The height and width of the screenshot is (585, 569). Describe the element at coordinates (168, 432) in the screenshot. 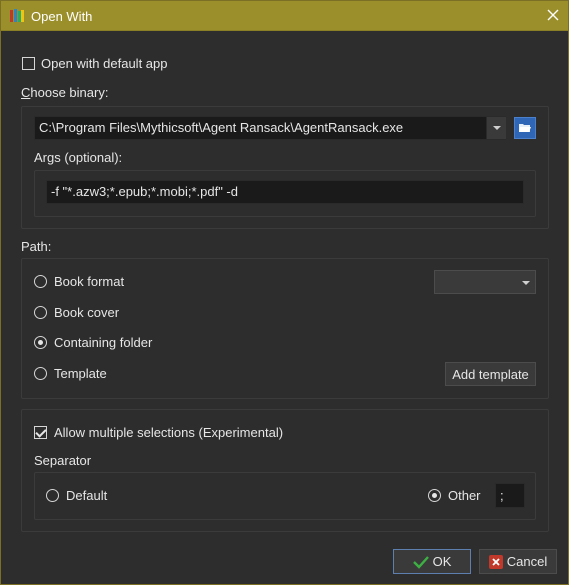

I see `allow-multiple-label: Allow multiple selections (Experimental)` at that location.